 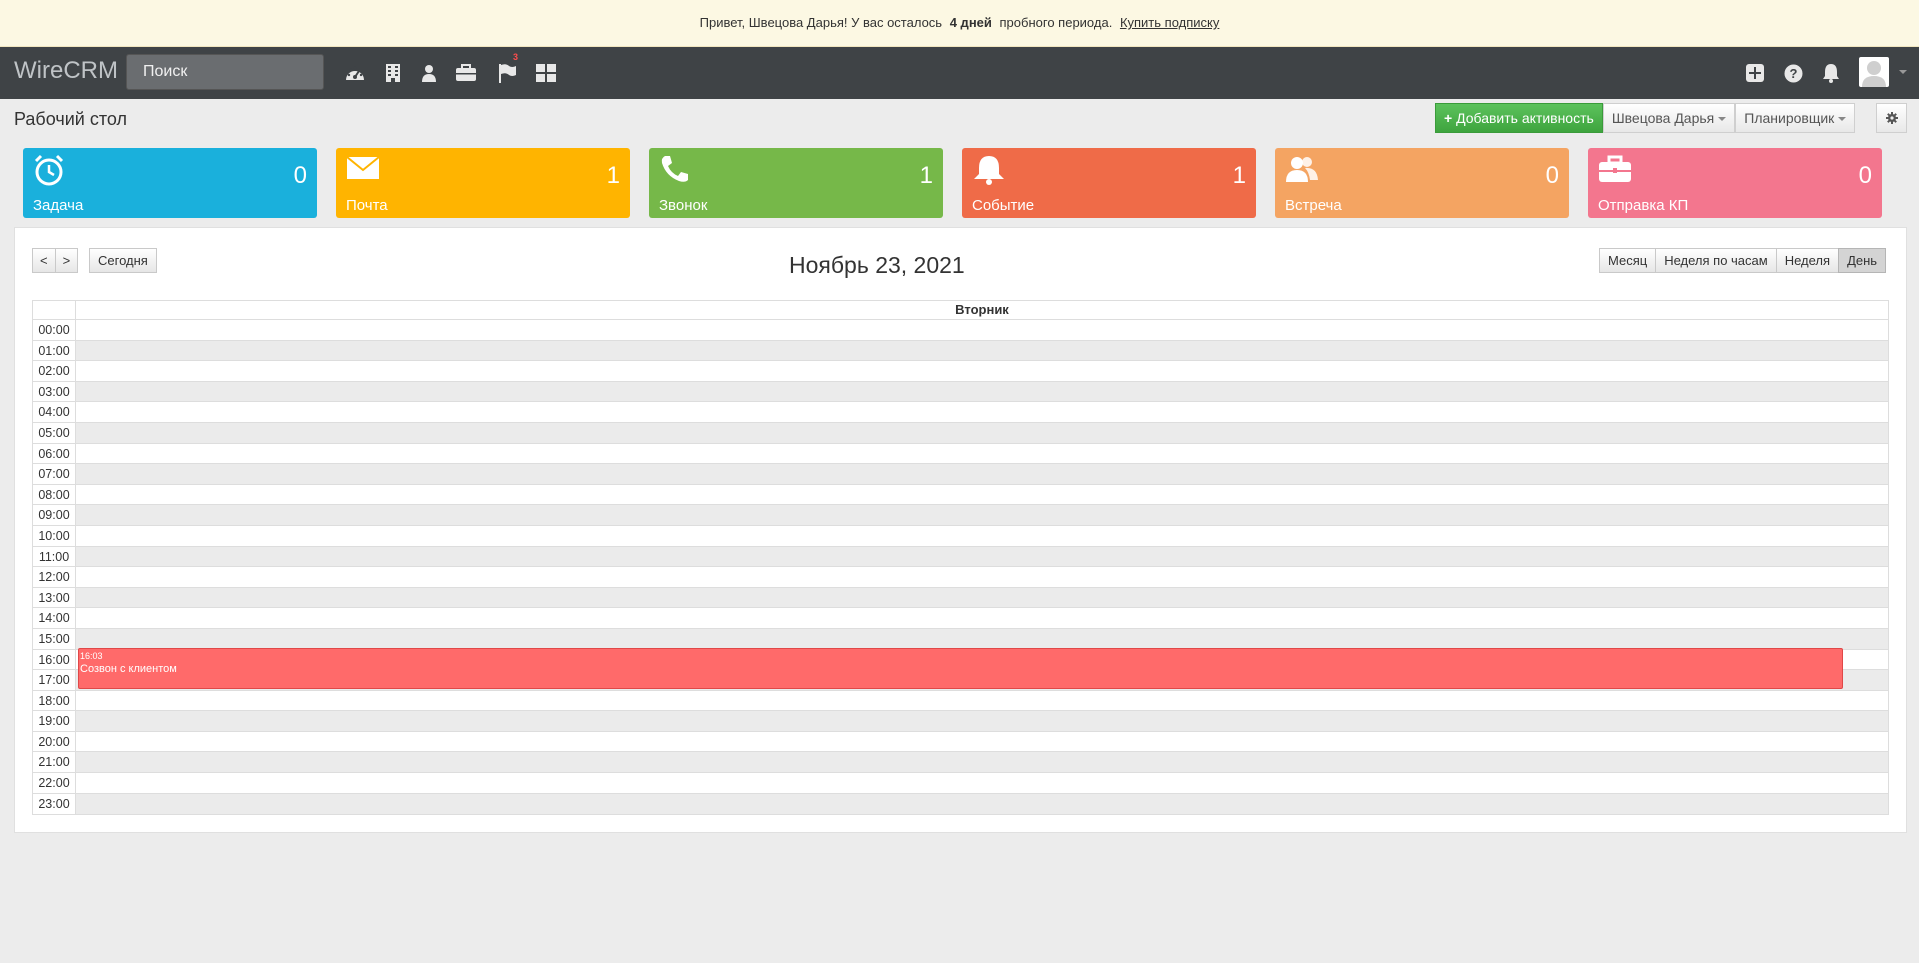 I want to click on hour-row: 05:00, so click(x=960, y=433).